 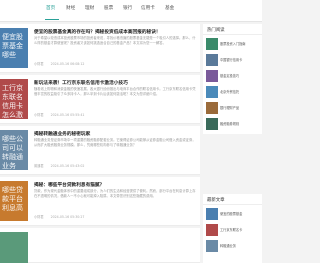 I want to click on latest-item: 便宜的股票基金, so click(x=233, y=214).